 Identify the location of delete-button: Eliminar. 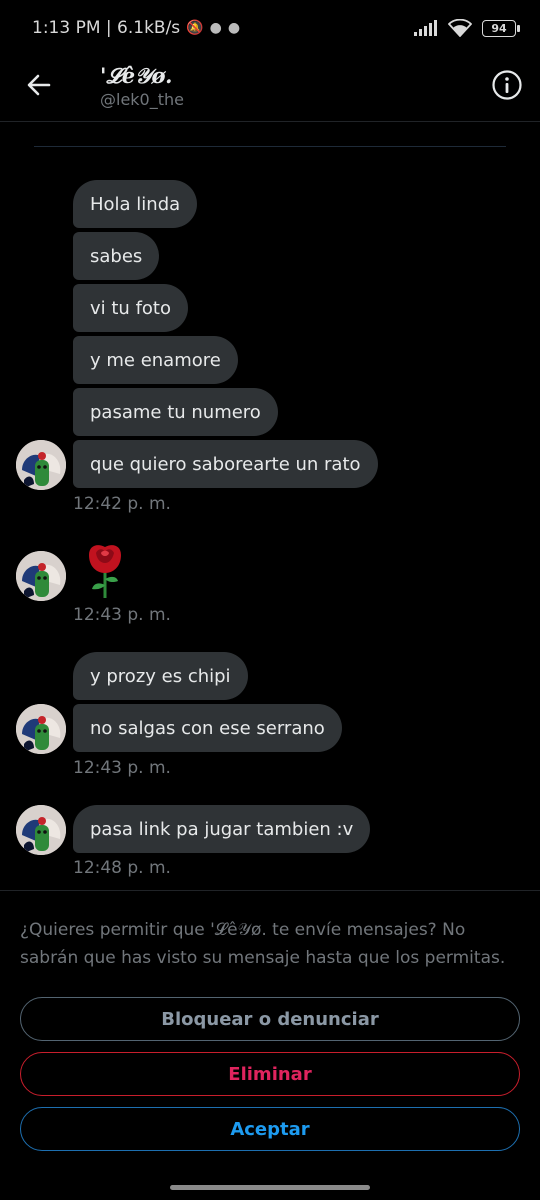
(270, 1074).